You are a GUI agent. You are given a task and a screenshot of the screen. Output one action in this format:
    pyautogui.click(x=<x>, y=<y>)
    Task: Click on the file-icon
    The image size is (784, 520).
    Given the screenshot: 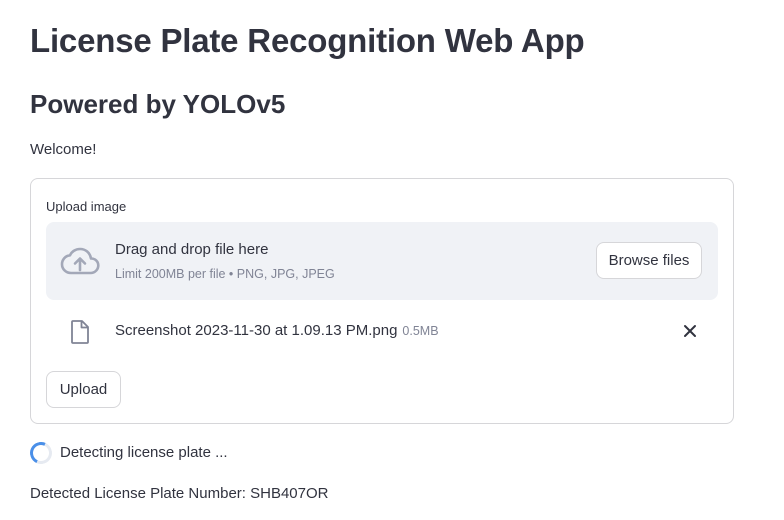 What is the action you would take?
    pyautogui.click(x=80, y=332)
    